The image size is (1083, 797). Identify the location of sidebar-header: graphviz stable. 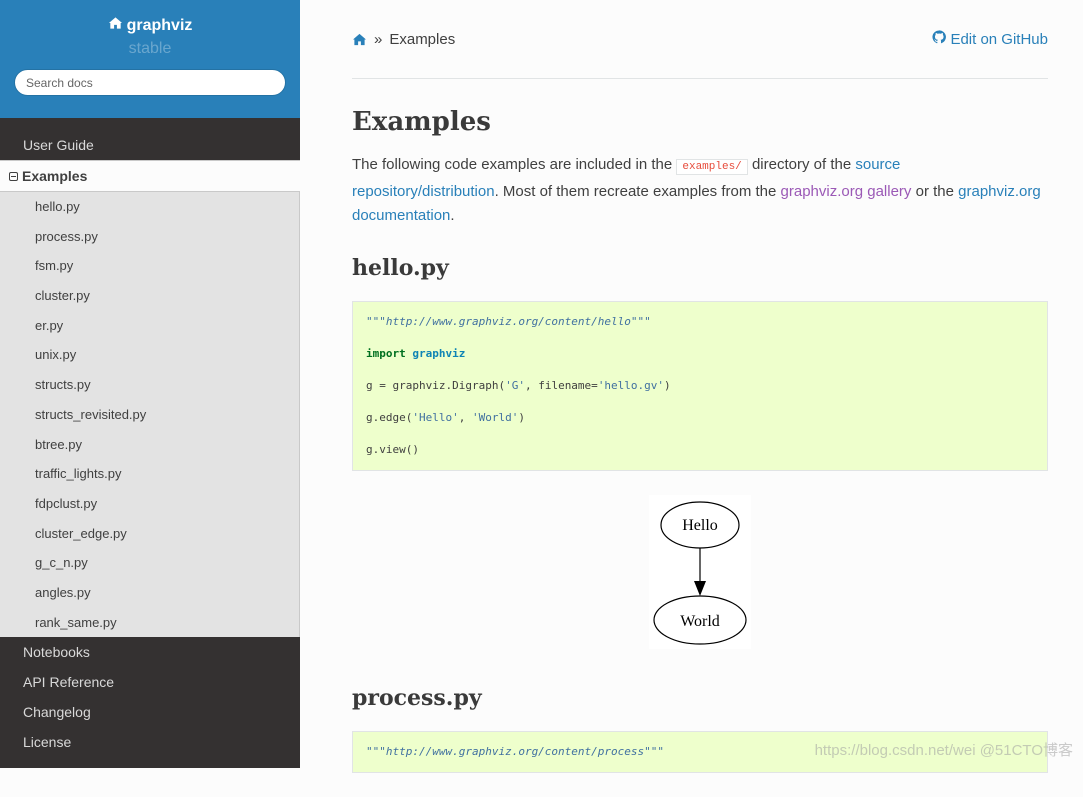
(150, 59).